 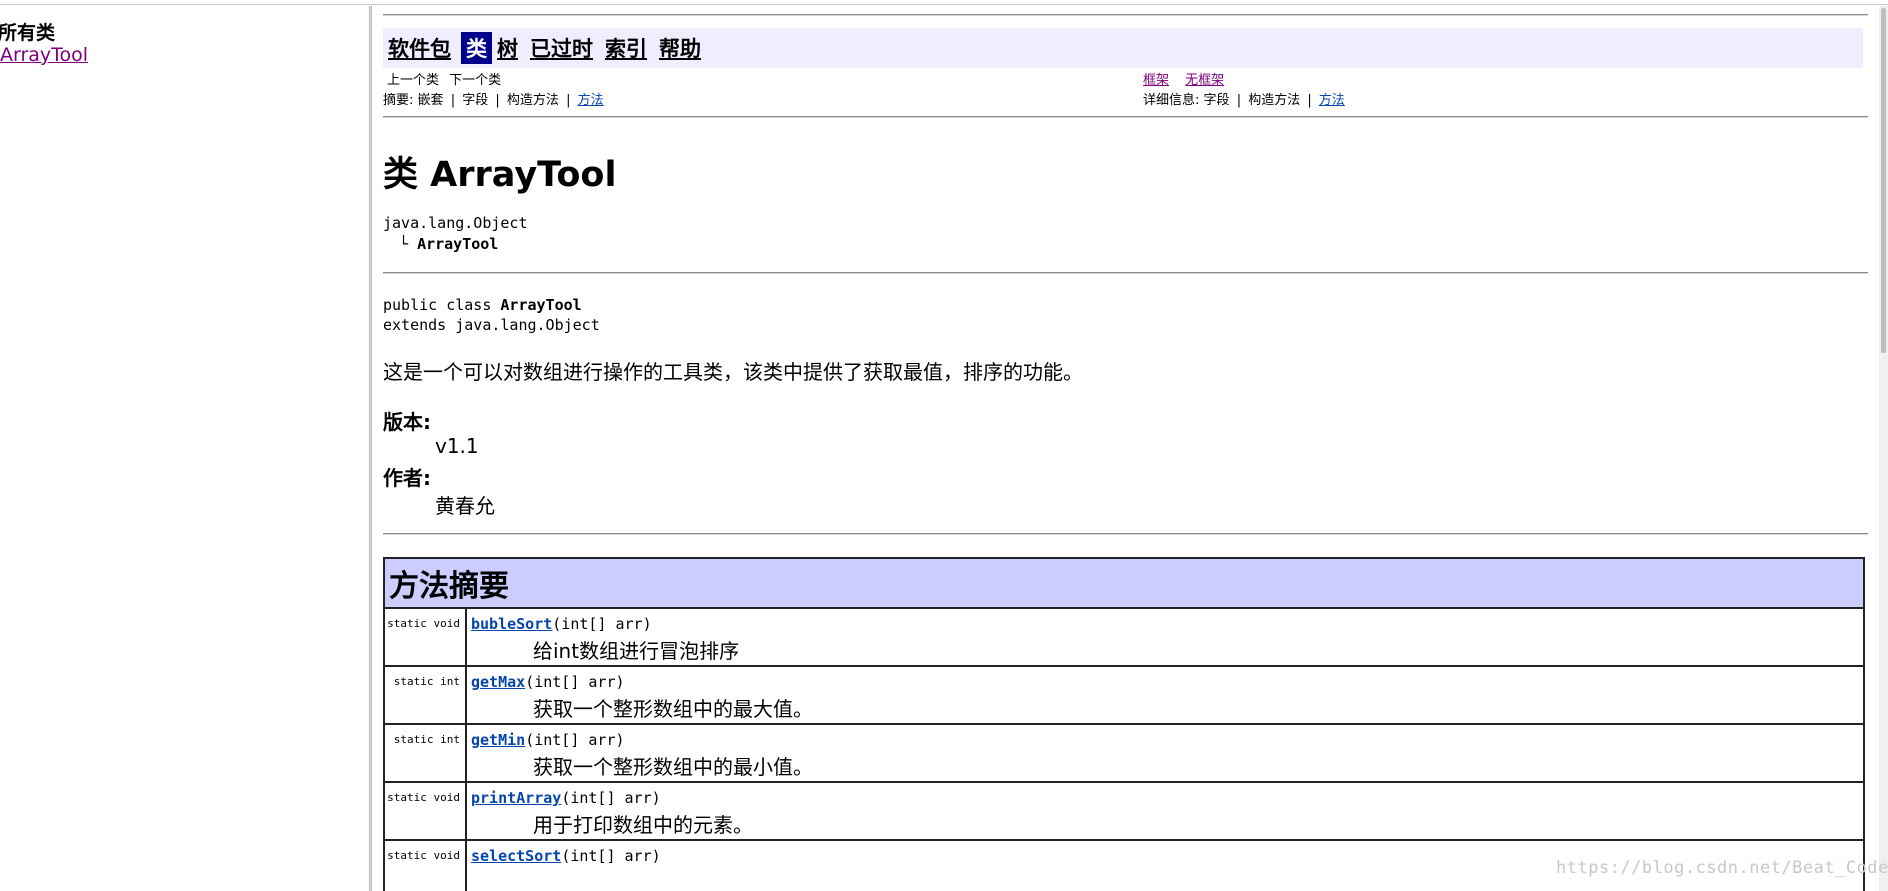 What do you see at coordinates (680, 48) in the screenshot?
I see `nav-help: 帮助` at bounding box center [680, 48].